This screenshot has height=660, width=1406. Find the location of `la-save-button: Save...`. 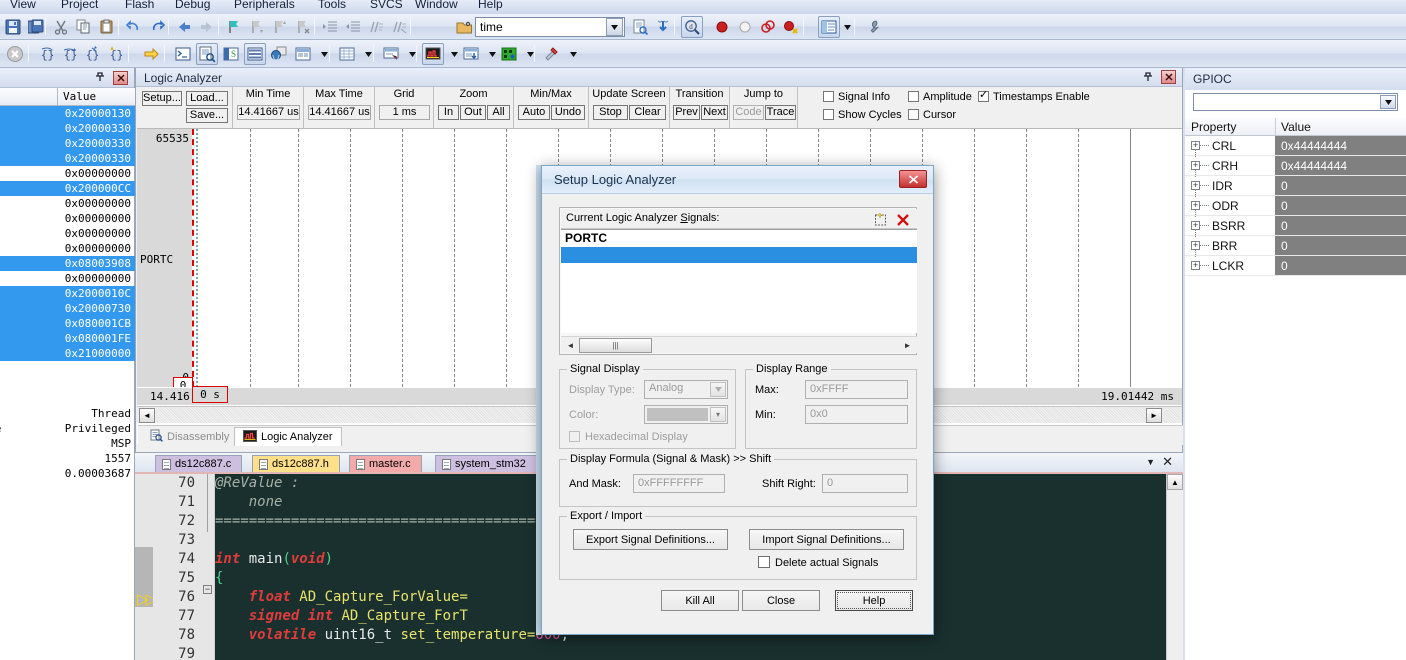

la-save-button: Save... is located at coordinates (207, 115).